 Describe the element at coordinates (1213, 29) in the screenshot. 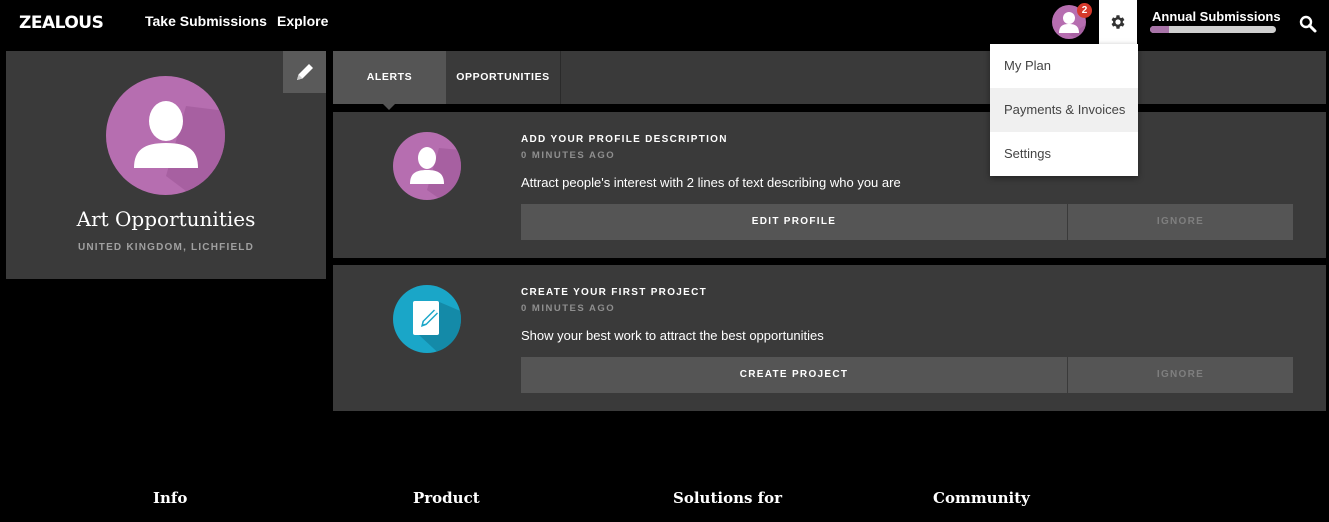

I see `annual-submissions-progress` at that location.